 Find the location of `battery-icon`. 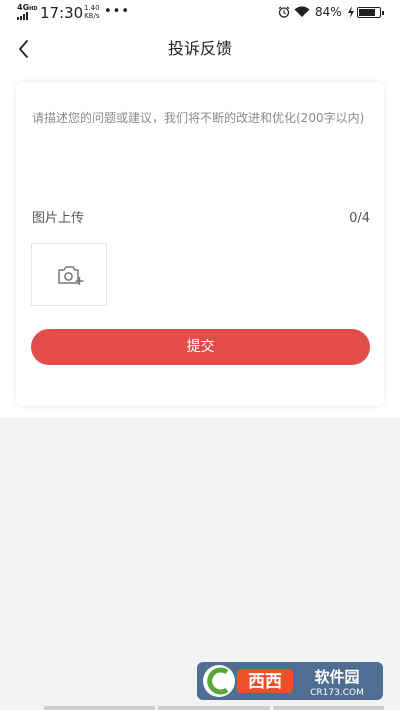

battery-icon is located at coordinates (370, 12).